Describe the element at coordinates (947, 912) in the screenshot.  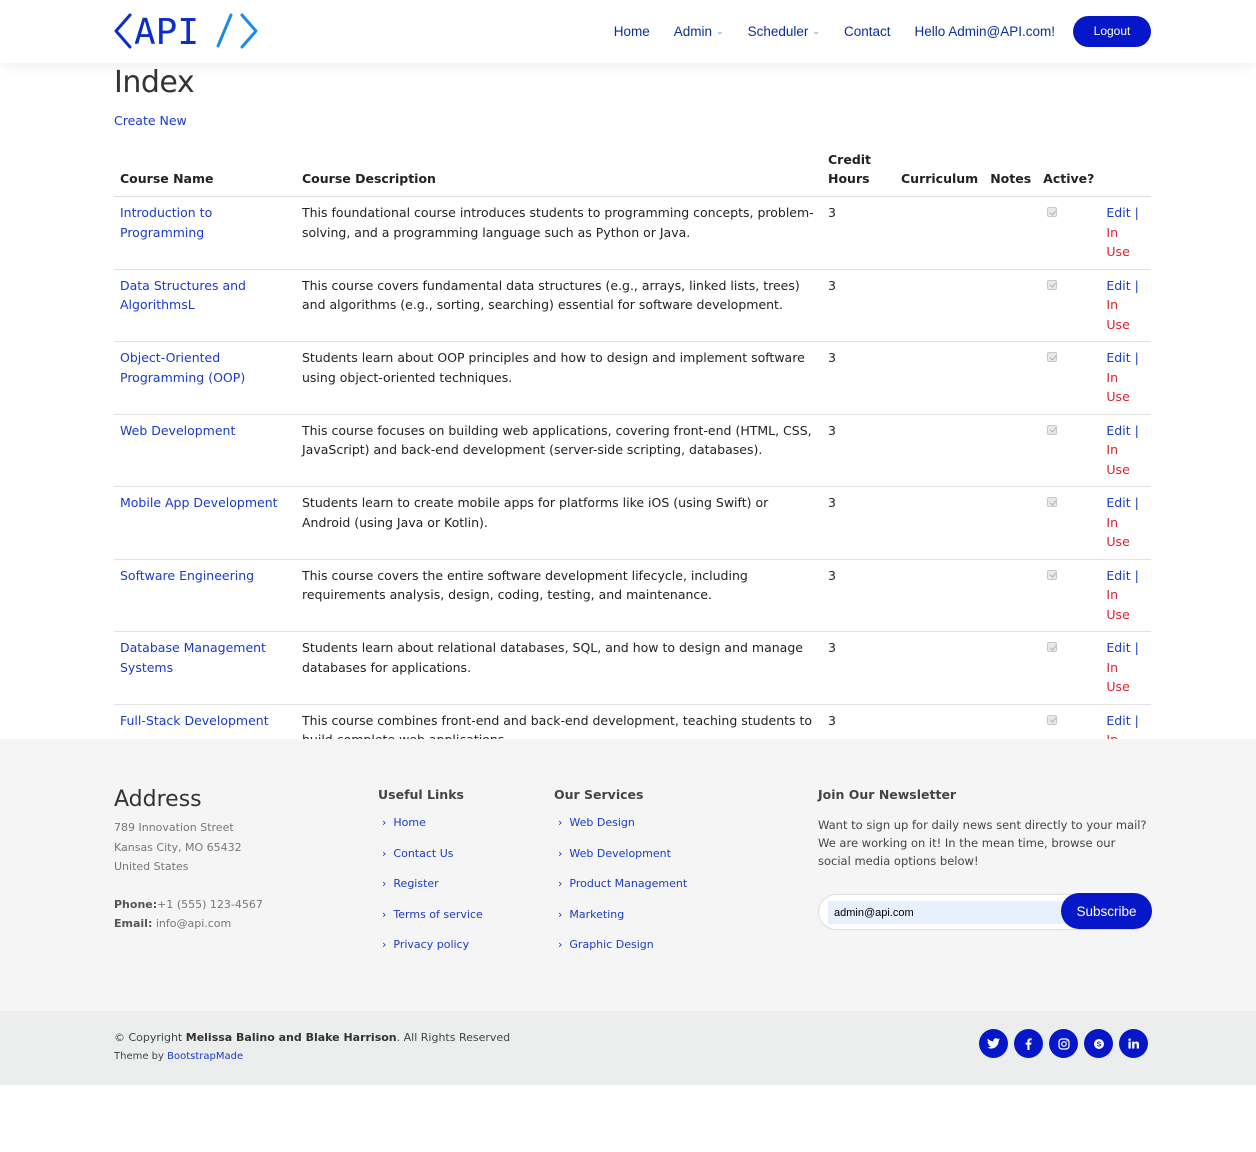
I see `newsletter-email-input` at that location.